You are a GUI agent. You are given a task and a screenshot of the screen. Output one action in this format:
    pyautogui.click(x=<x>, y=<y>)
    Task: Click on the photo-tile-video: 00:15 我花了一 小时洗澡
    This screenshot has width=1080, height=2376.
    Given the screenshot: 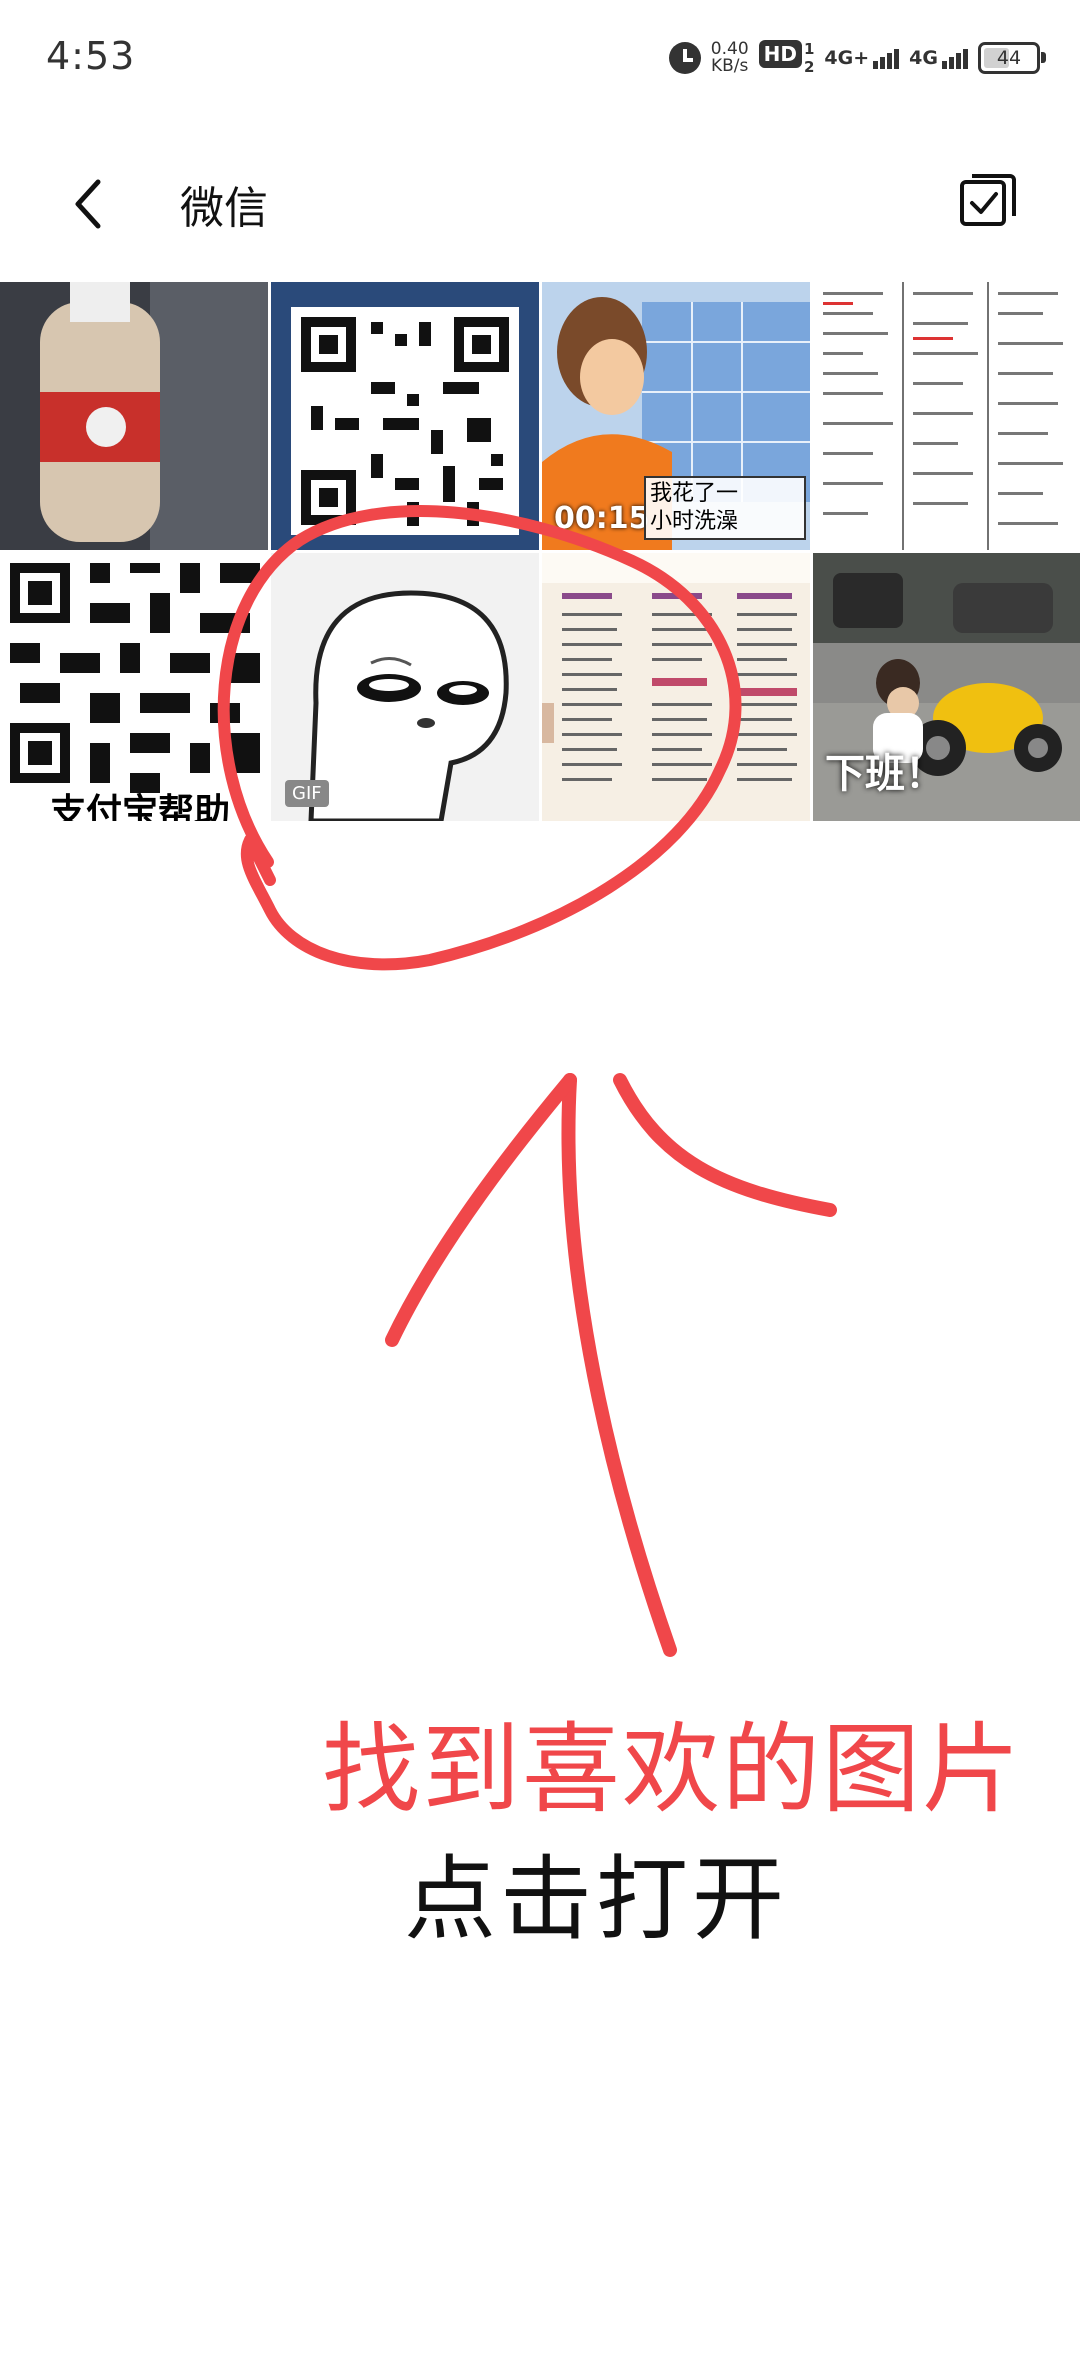 What is the action you would take?
    pyautogui.click(x=676, y=416)
    